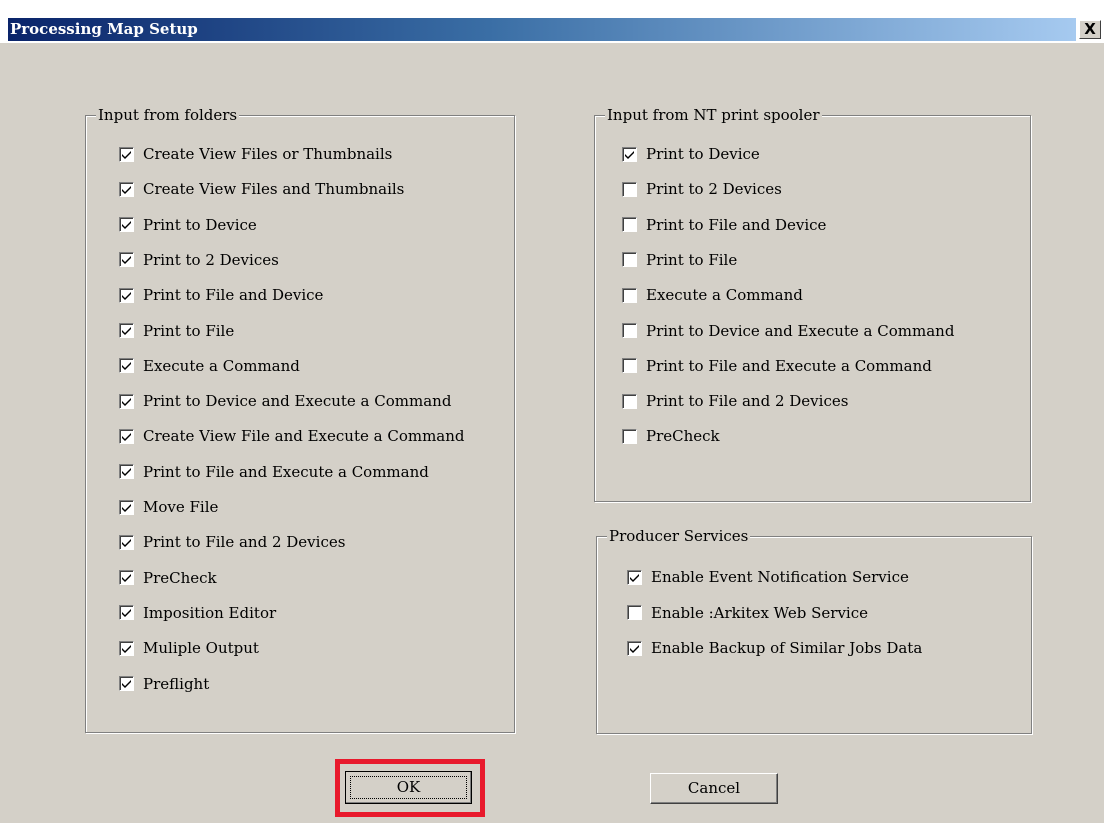  I want to click on title-bar: Processing Map Setup X, so click(552, 21).